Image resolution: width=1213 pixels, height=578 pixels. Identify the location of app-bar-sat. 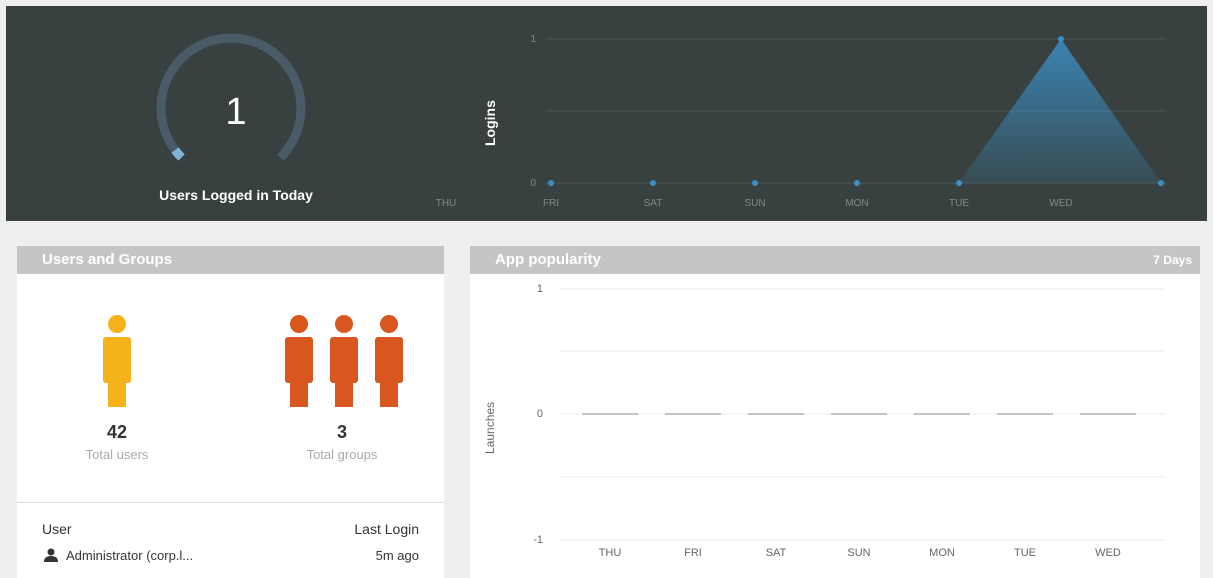
(776, 414).